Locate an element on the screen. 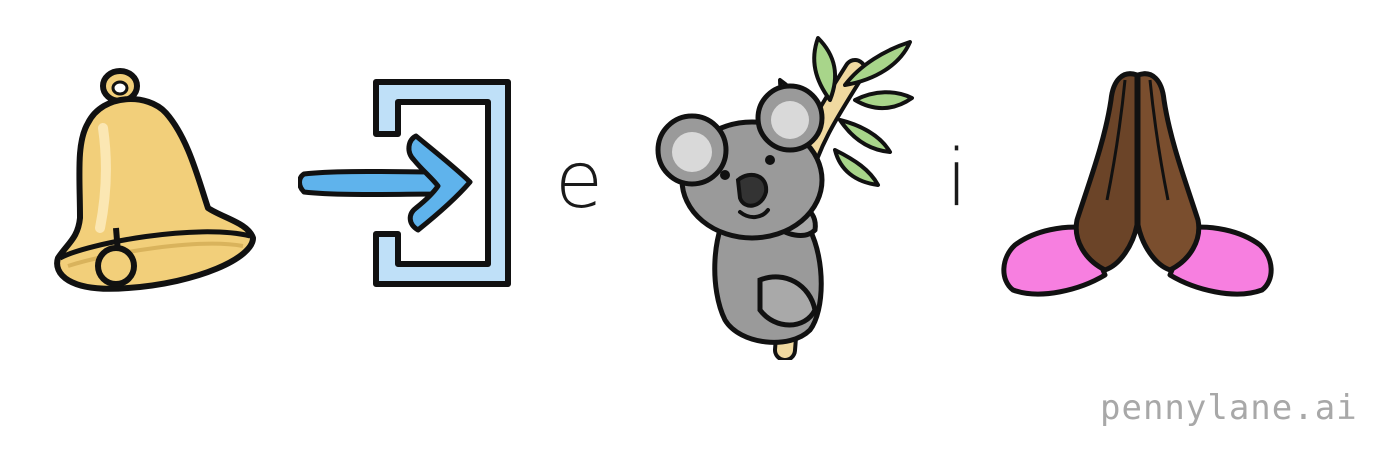 The width and height of the screenshot is (1384, 455). enter-arrow-icon is located at coordinates (404, 183).